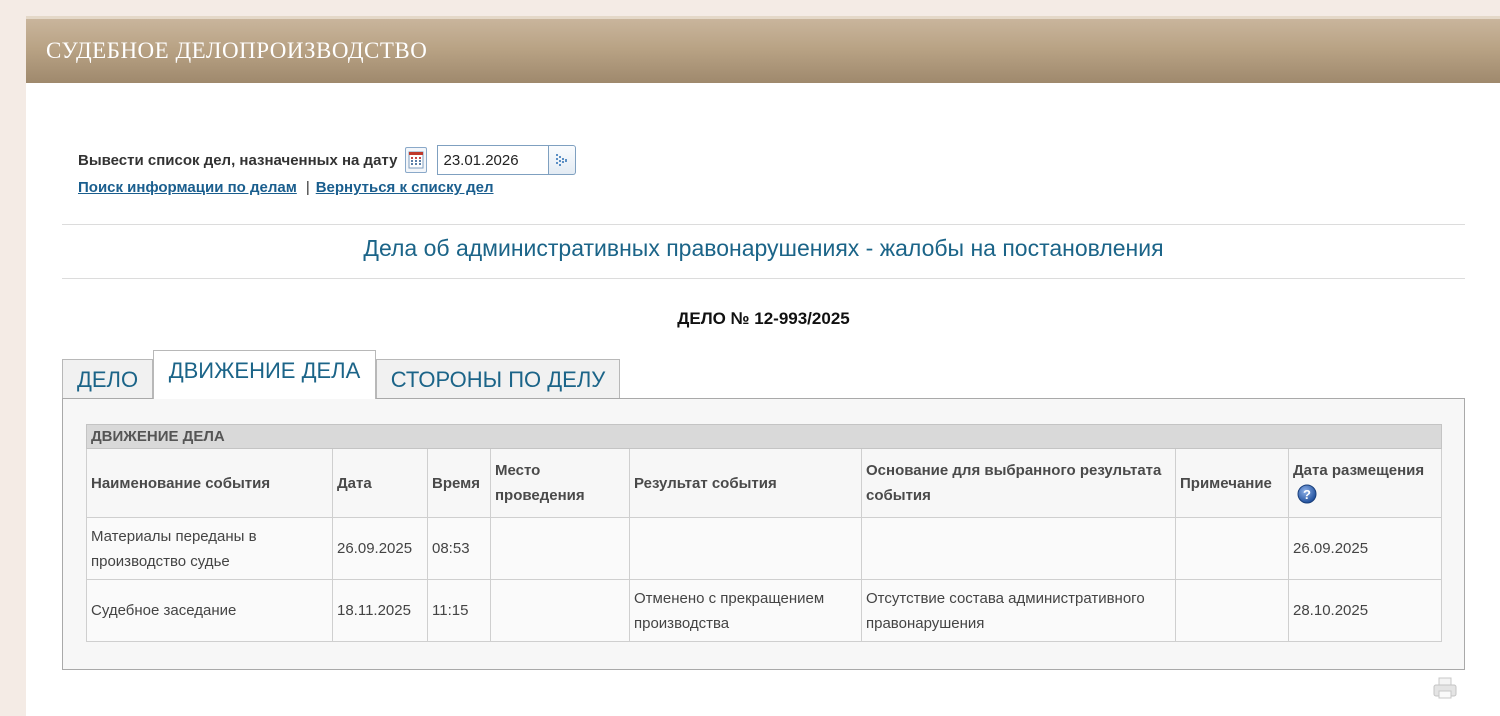 This screenshot has width=1500, height=716. What do you see at coordinates (187, 187) in the screenshot?
I see `search-cases-link: Поиск информации по делам` at bounding box center [187, 187].